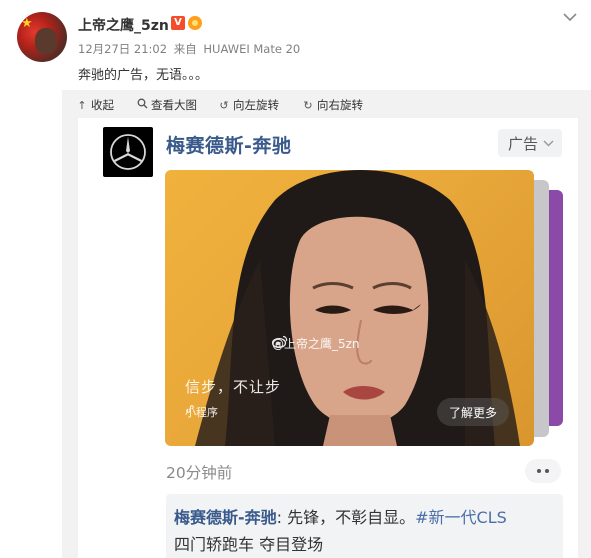  I want to click on fan-badge-icon, so click(195, 23).